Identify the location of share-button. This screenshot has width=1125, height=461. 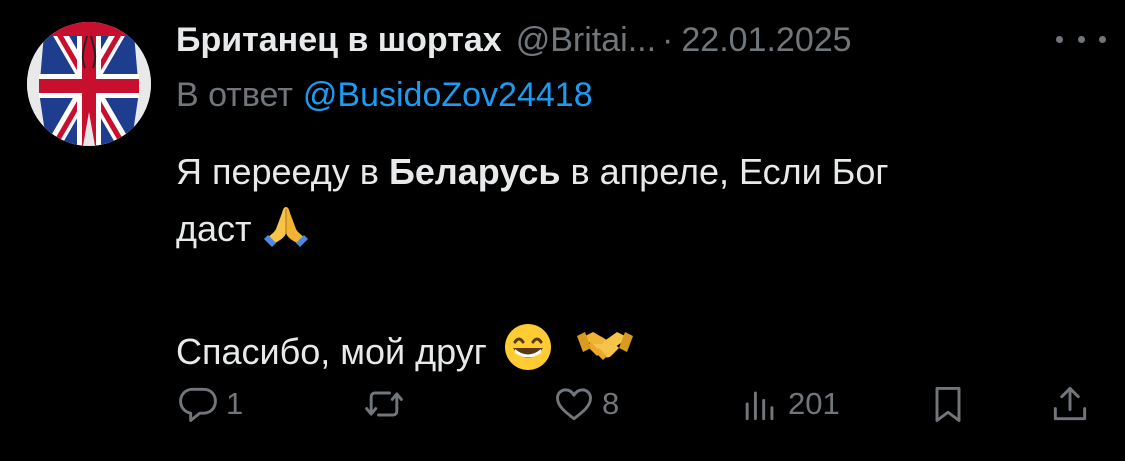
(1070, 404).